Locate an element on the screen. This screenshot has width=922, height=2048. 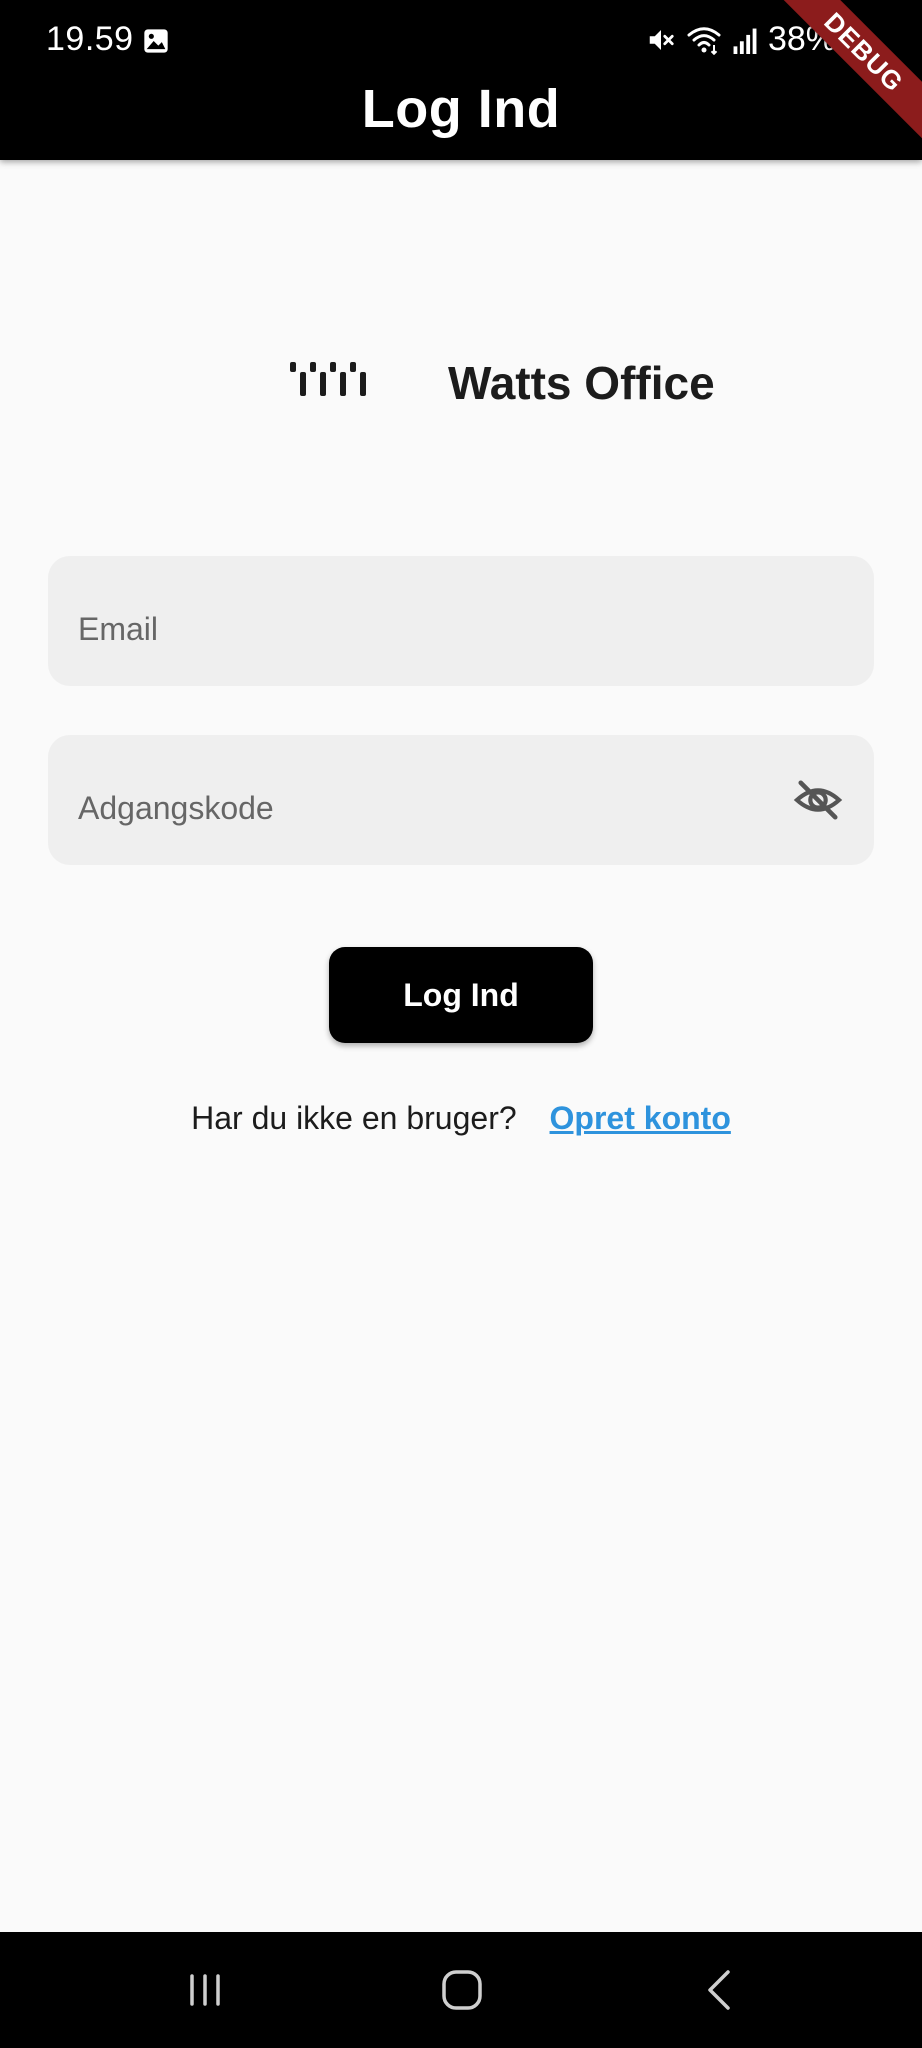
email-field-container is located at coordinates (461, 621).